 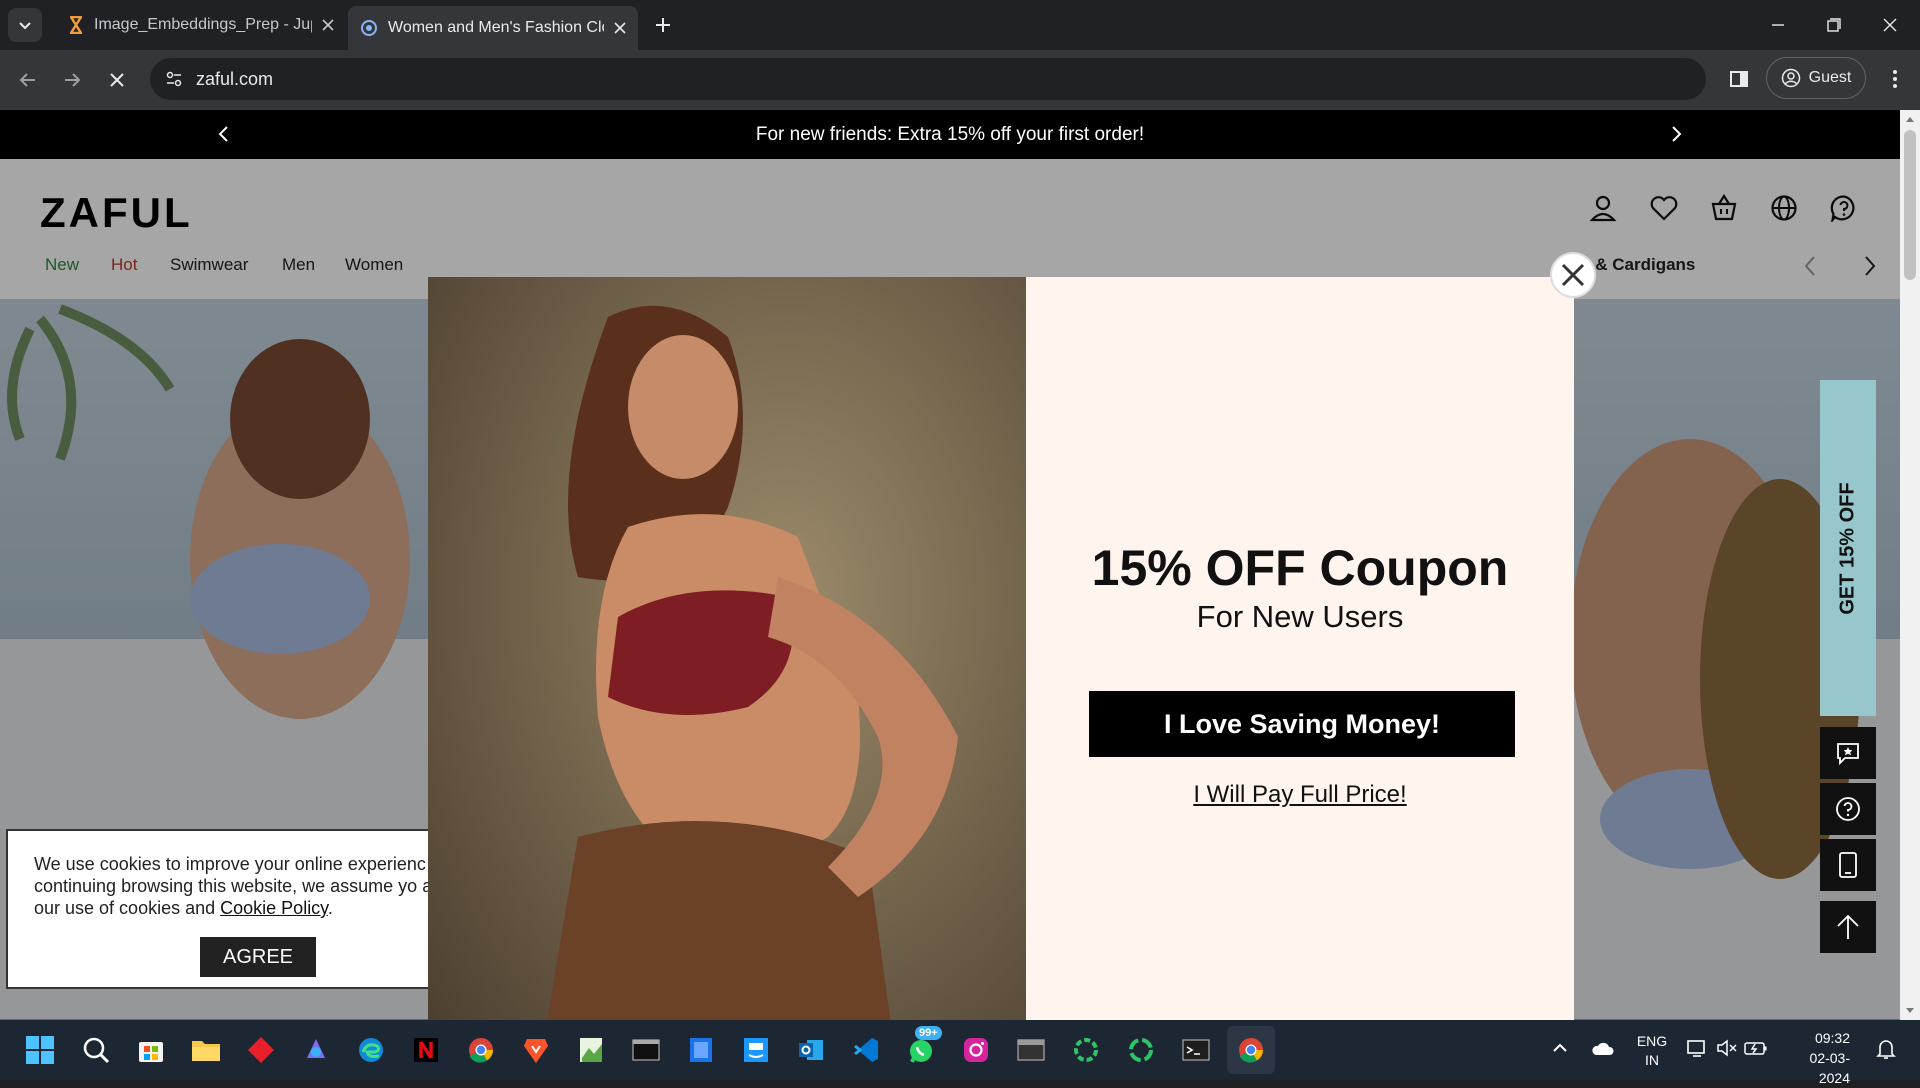 I want to click on url-text: zaful.com, so click(x=235, y=78).